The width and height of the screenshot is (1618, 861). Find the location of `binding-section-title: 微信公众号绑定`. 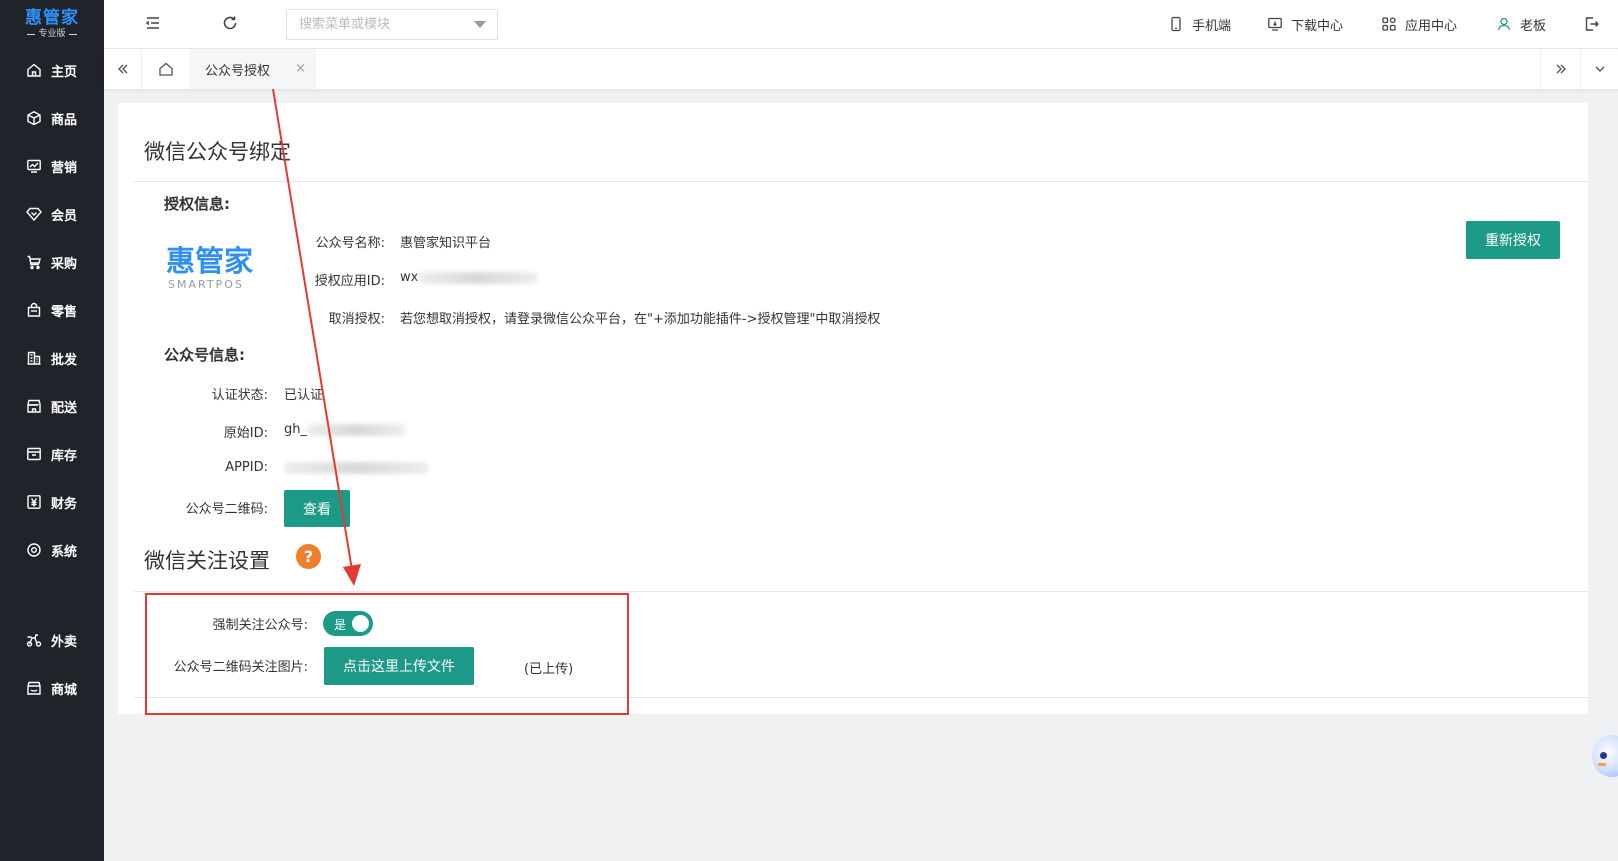

binding-section-title: 微信公众号绑定 is located at coordinates (217, 152).